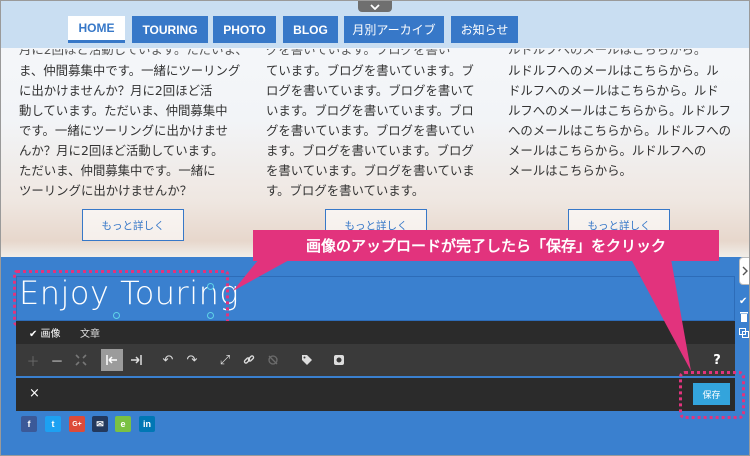 This screenshot has height=456, width=750. What do you see at coordinates (375, 360) in the screenshot?
I see `editor-toolbar: ＋ － ↶ ↷ ⤢ ?` at bounding box center [375, 360].